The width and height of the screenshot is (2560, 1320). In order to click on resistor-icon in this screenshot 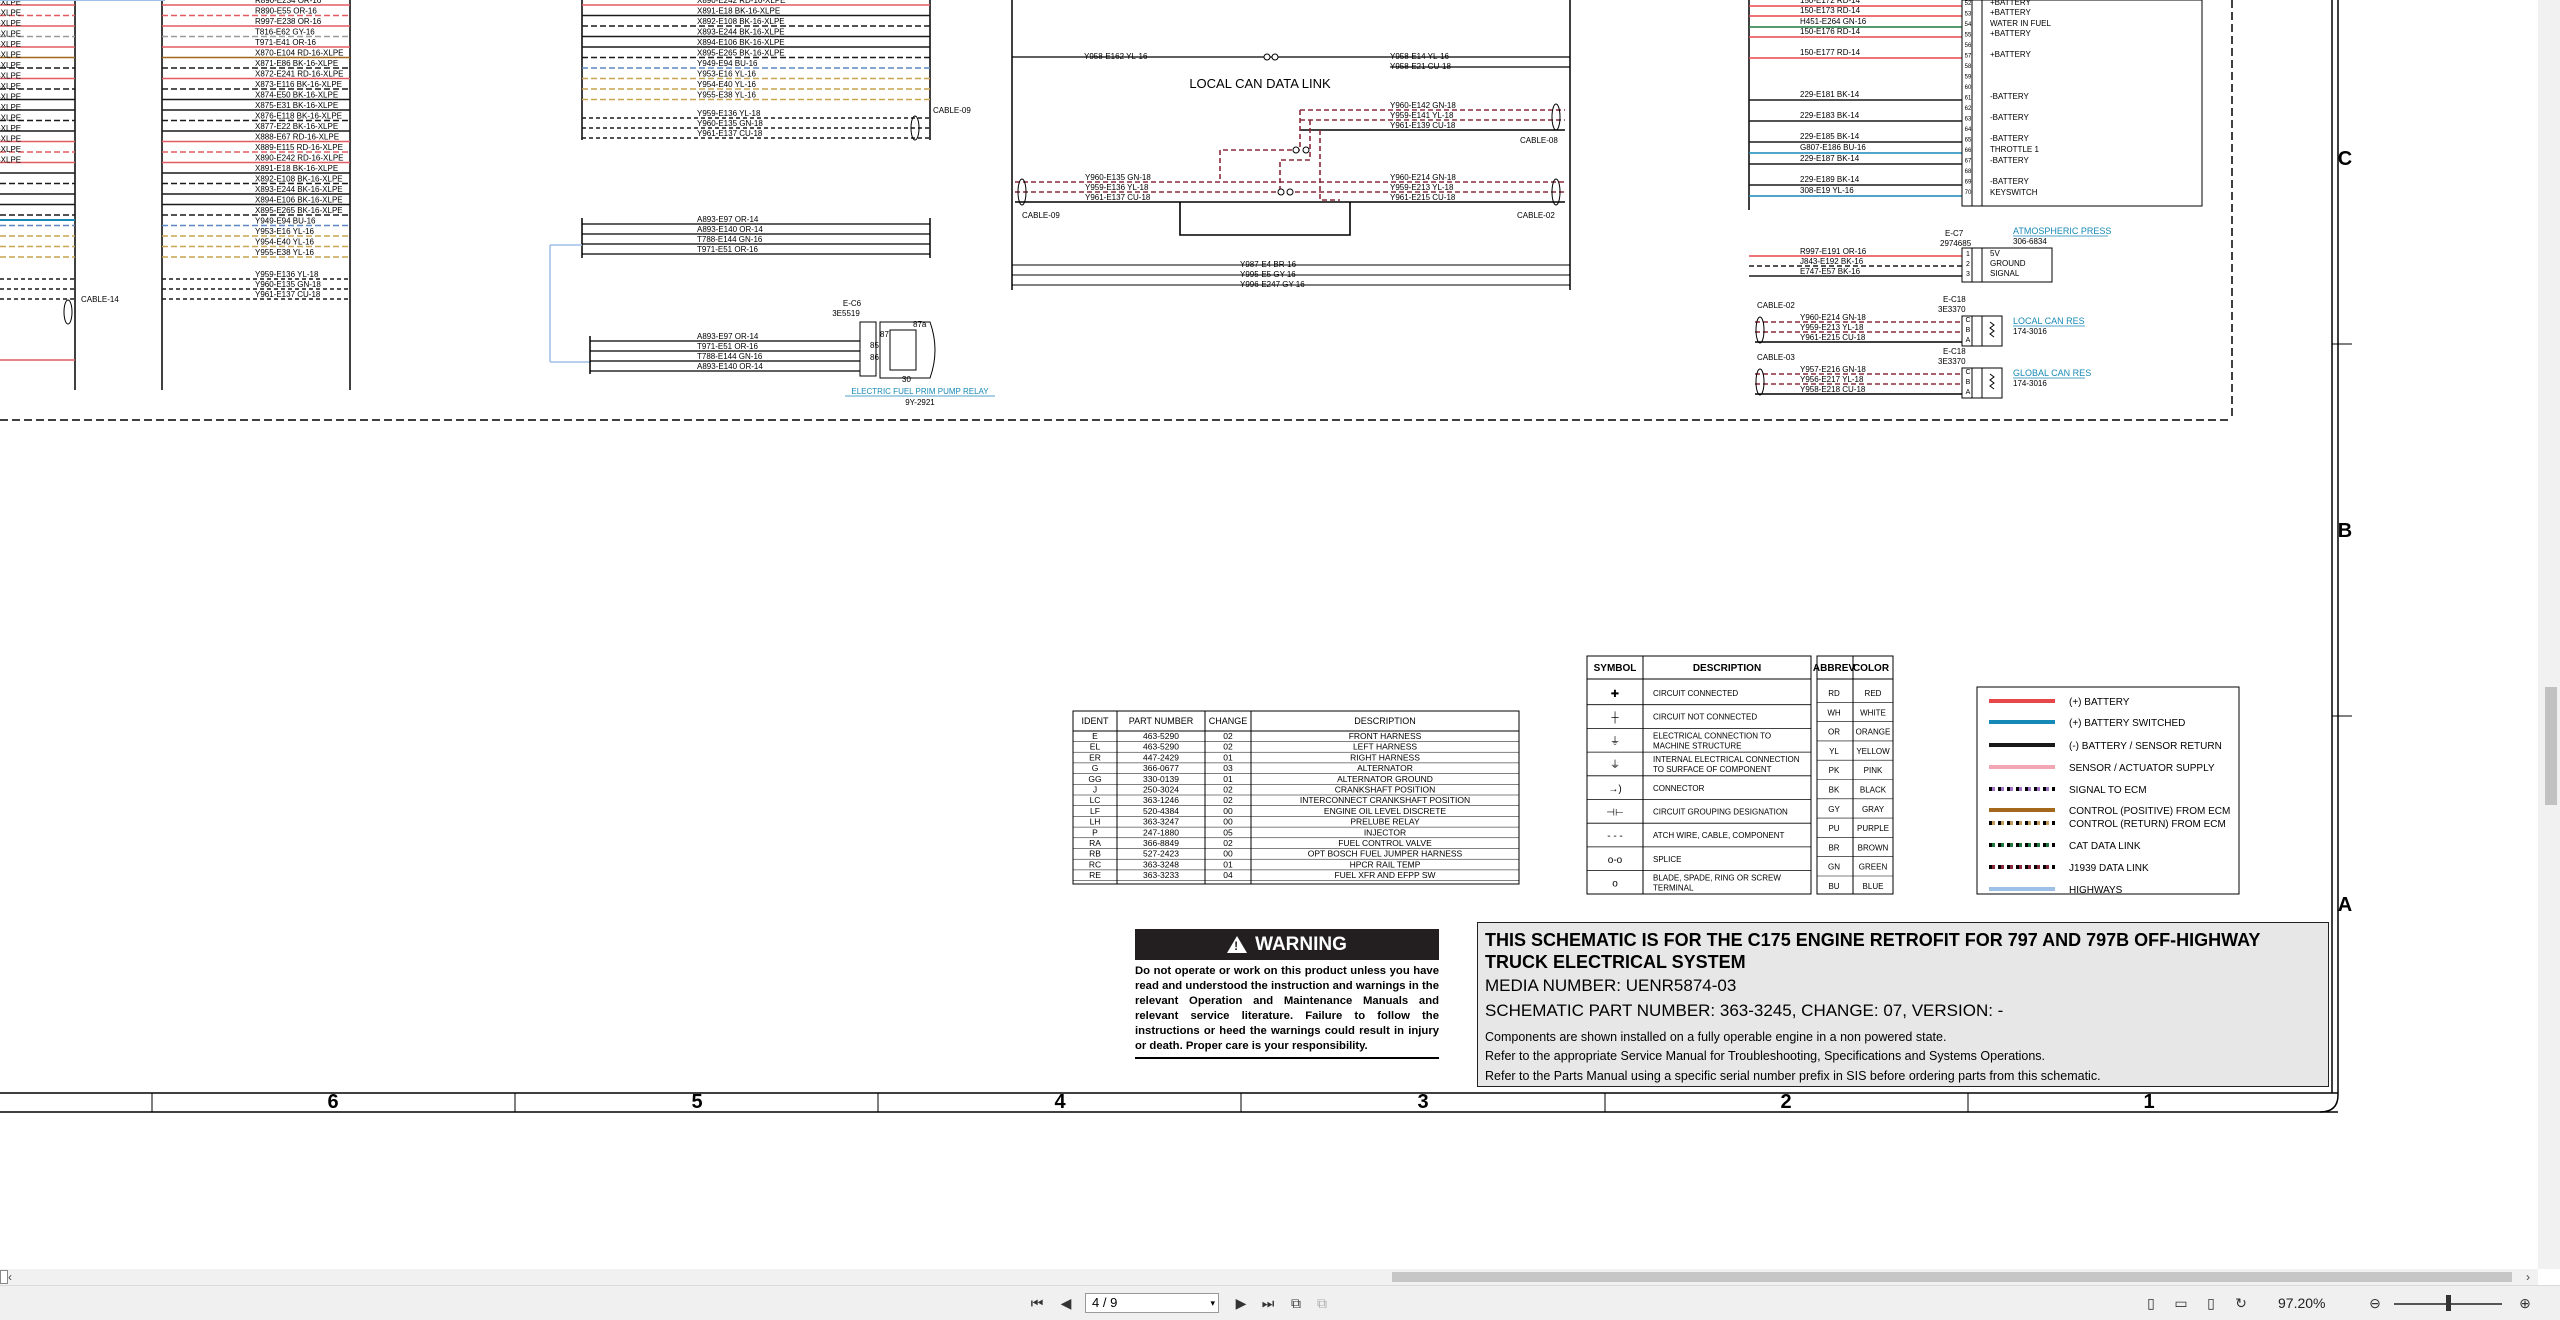, I will do `click(1992, 381)`.